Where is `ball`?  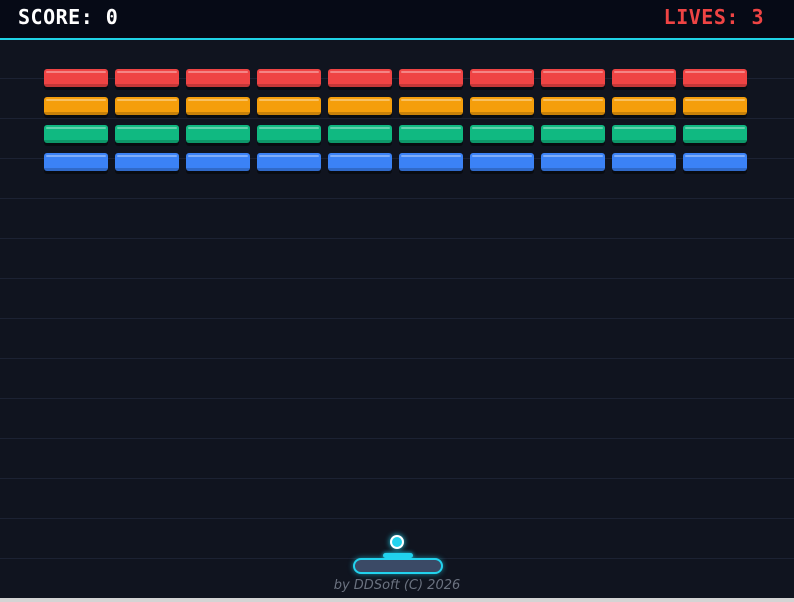 ball is located at coordinates (397, 542).